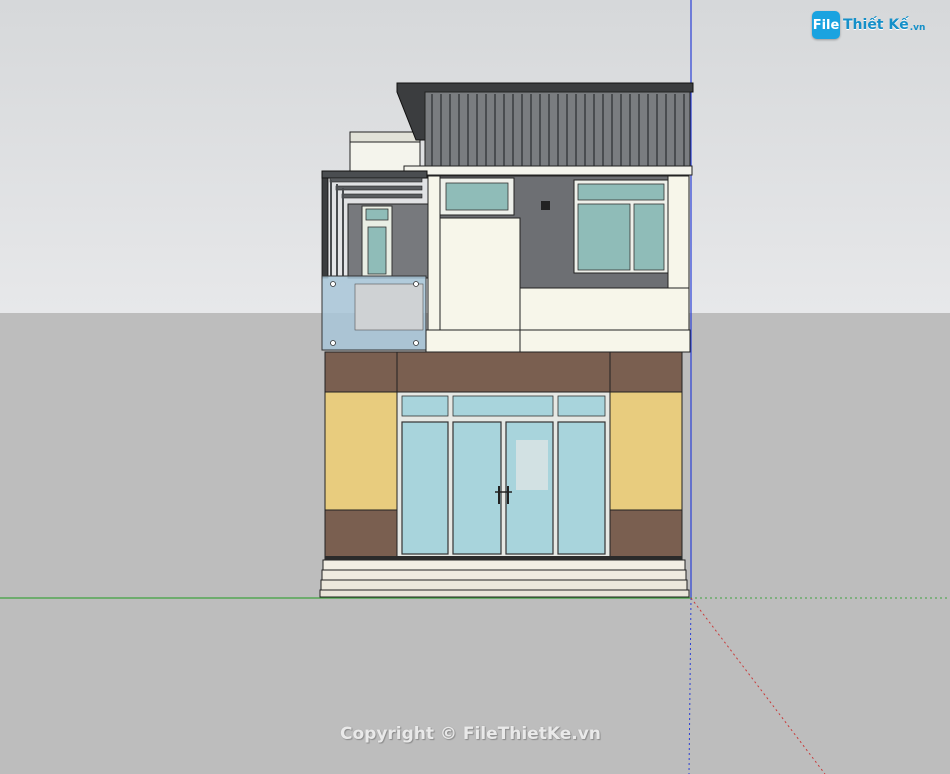  What do you see at coordinates (470, 734) in the screenshot?
I see `copyright-watermark: Copyright © FileThietKe.vn` at bounding box center [470, 734].